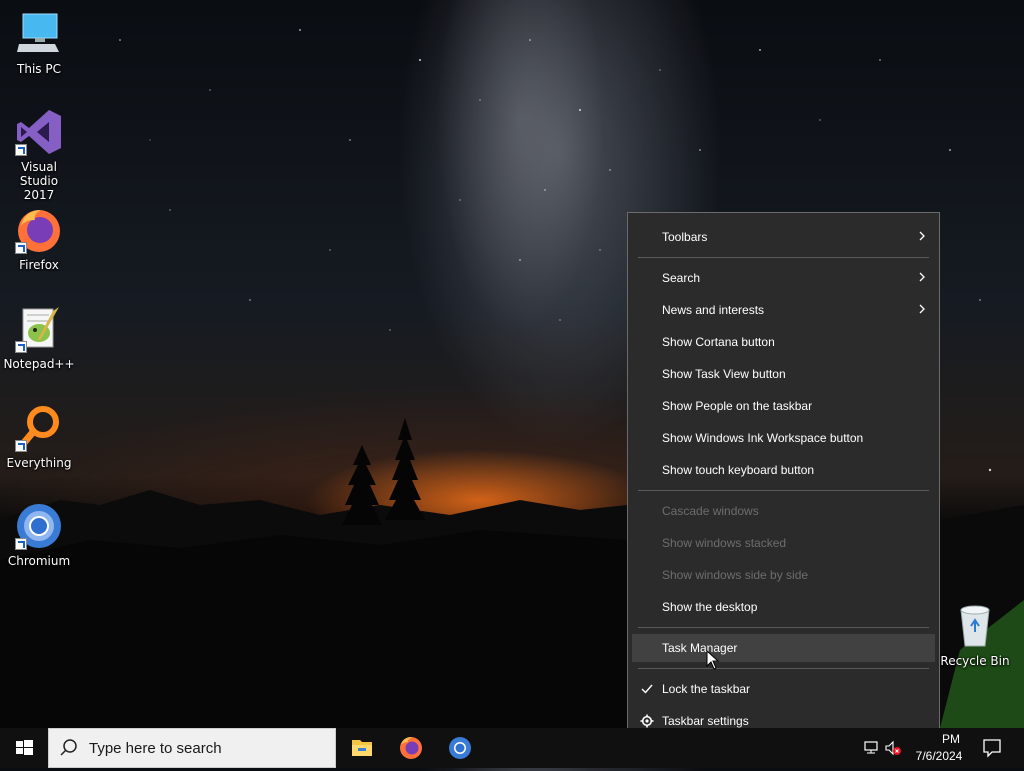 This screenshot has height=771, width=1024. I want to click on taskbar: Type here to search PM 7/6/2024, so click(512, 748).